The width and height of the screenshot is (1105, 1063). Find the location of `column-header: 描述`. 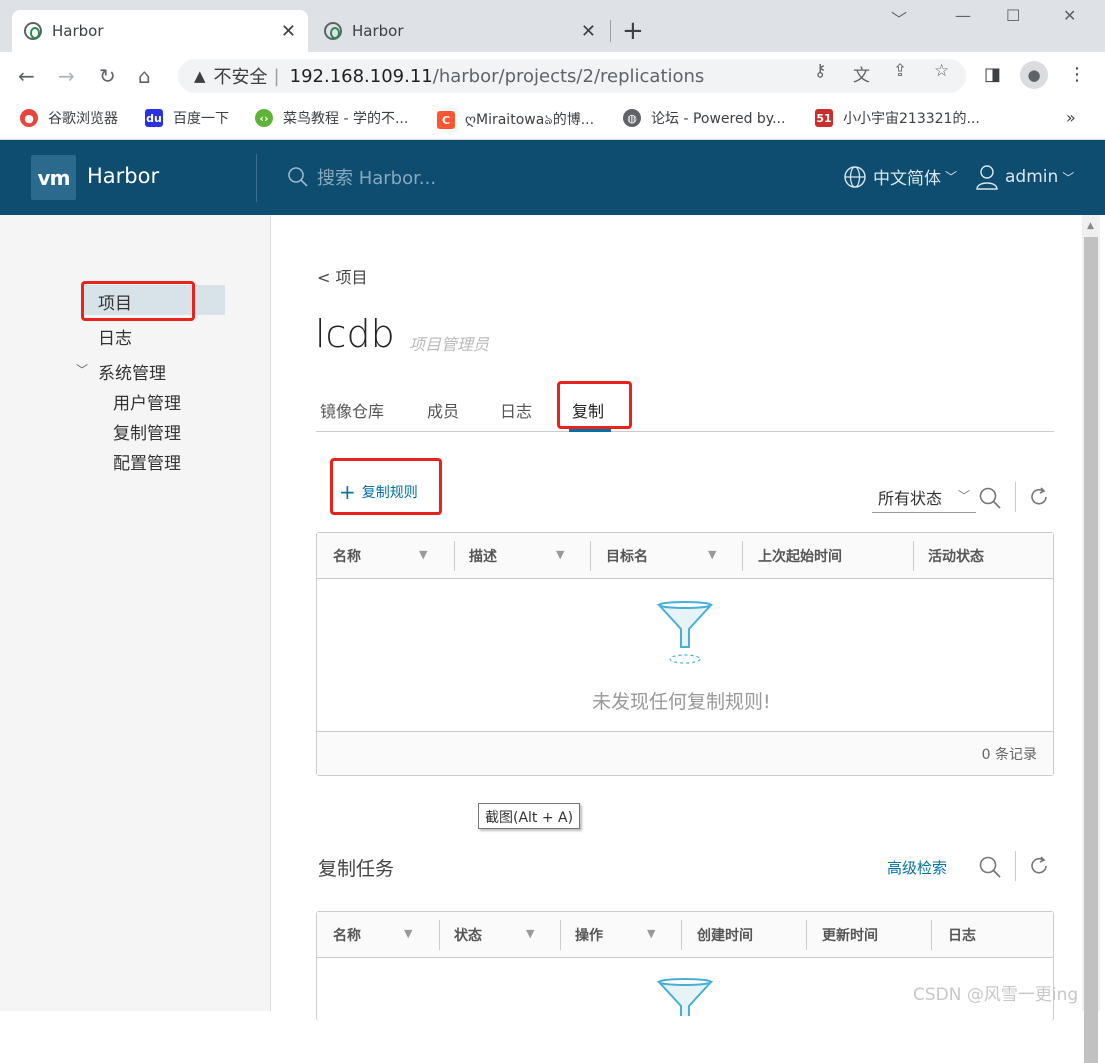

column-header: 描述 is located at coordinates (483, 556).